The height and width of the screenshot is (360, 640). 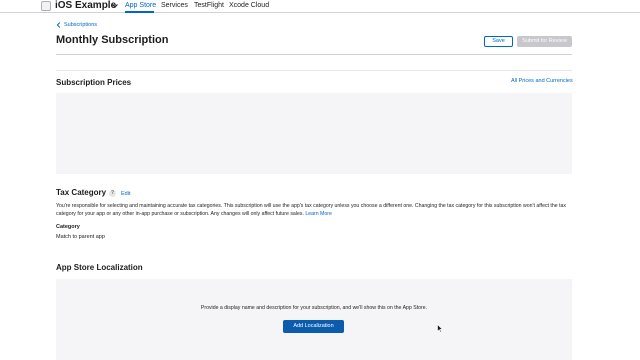 What do you see at coordinates (542, 81) in the screenshot?
I see `all-prices-link: All Prices and Currencies` at bounding box center [542, 81].